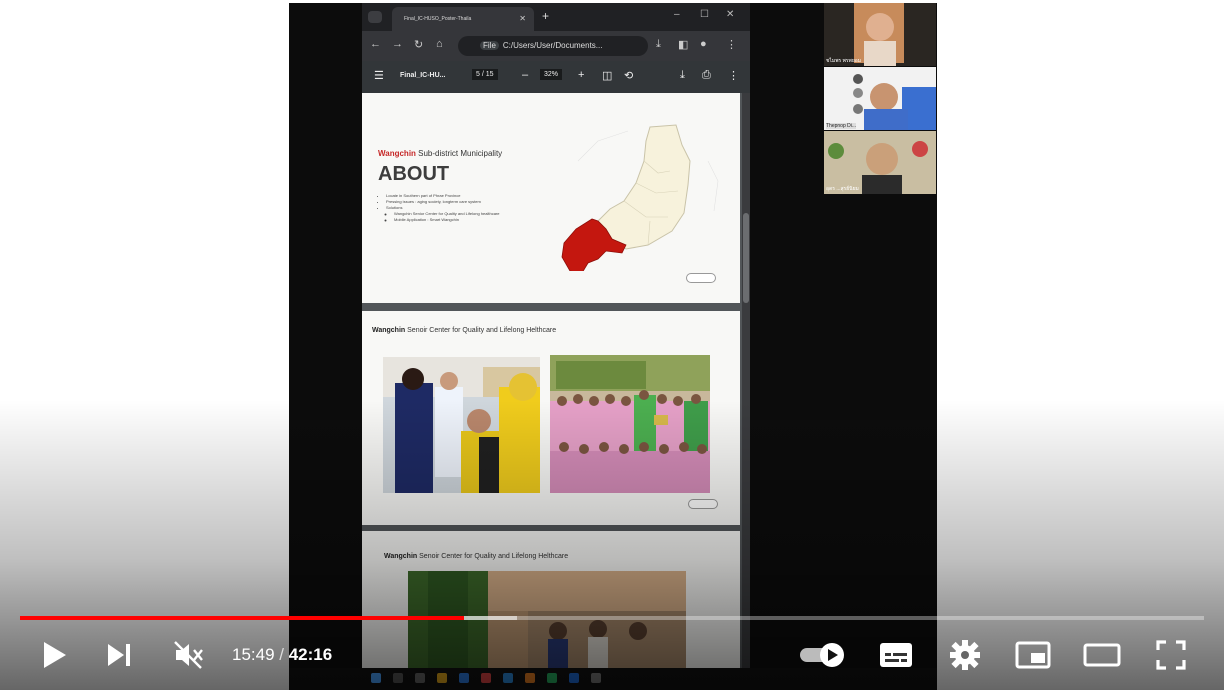 This screenshot has width=1224, height=690. What do you see at coordinates (461, 425) in the screenshot?
I see `photo-caregivers` at bounding box center [461, 425].